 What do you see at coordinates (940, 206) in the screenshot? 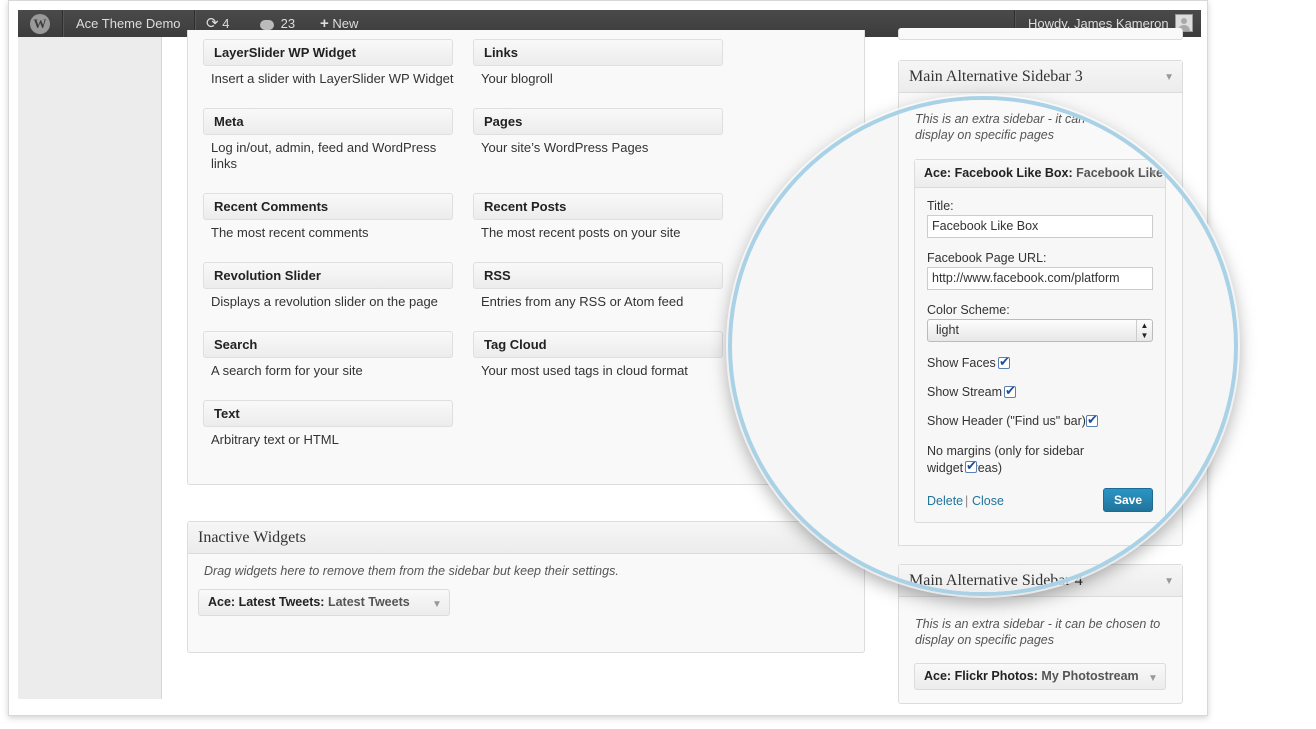
I see `title-label: Title:` at bounding box center [940, 206].